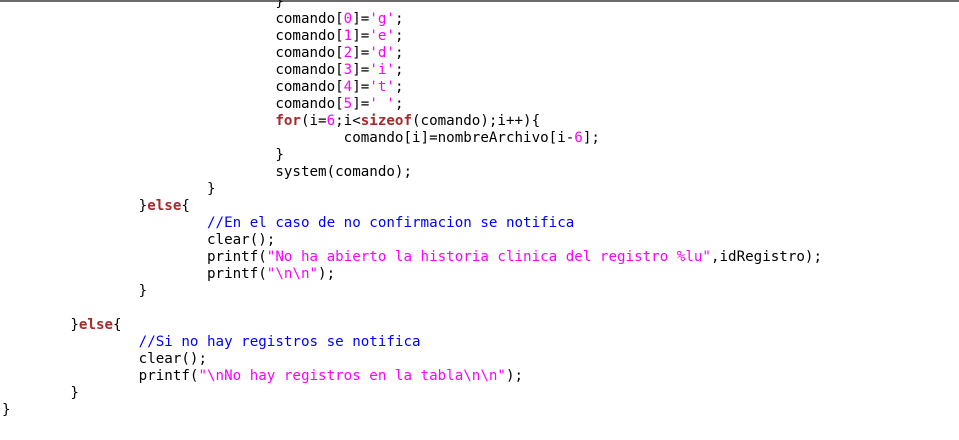  I want to click on code-line: comando[4]='t';, so click(412, 87).